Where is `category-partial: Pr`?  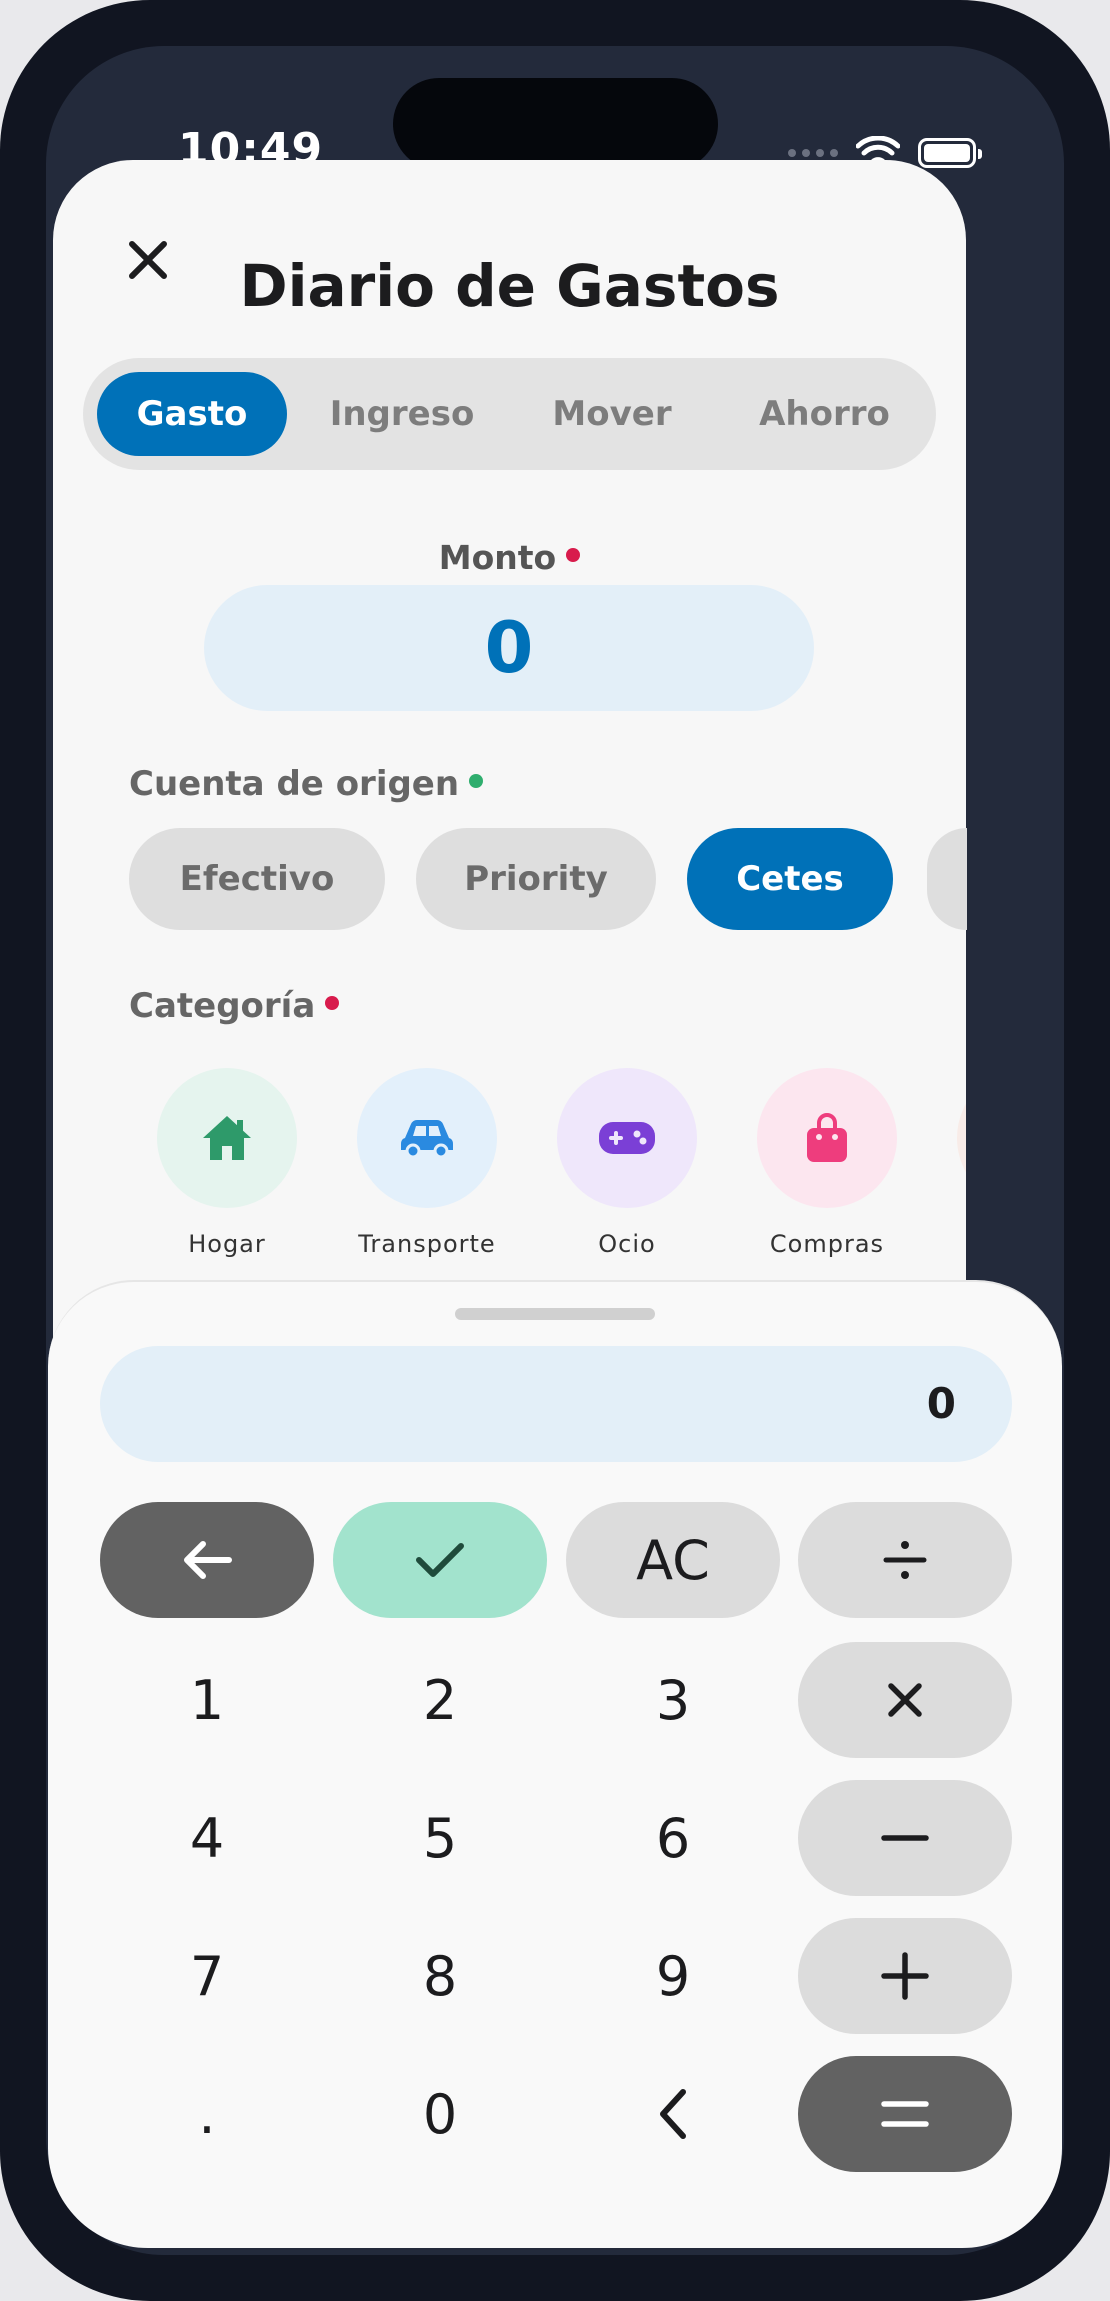 category-partial: Pr is located at coordinates (947, 1163).